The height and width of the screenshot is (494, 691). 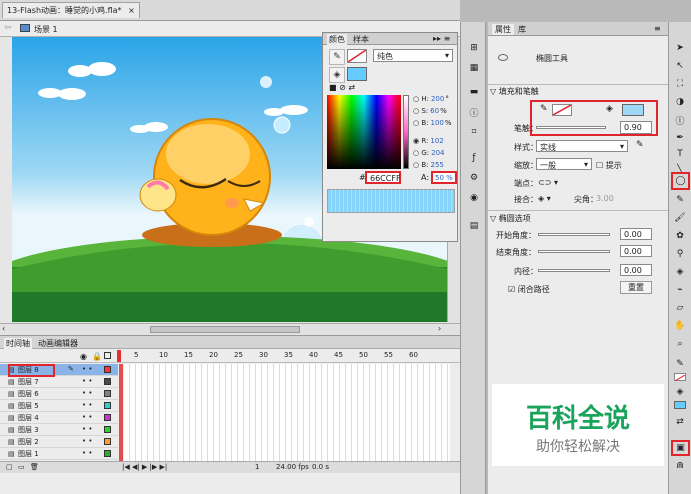 I want to click on hex-input: 66CCFF, so click(x=383, y=177).